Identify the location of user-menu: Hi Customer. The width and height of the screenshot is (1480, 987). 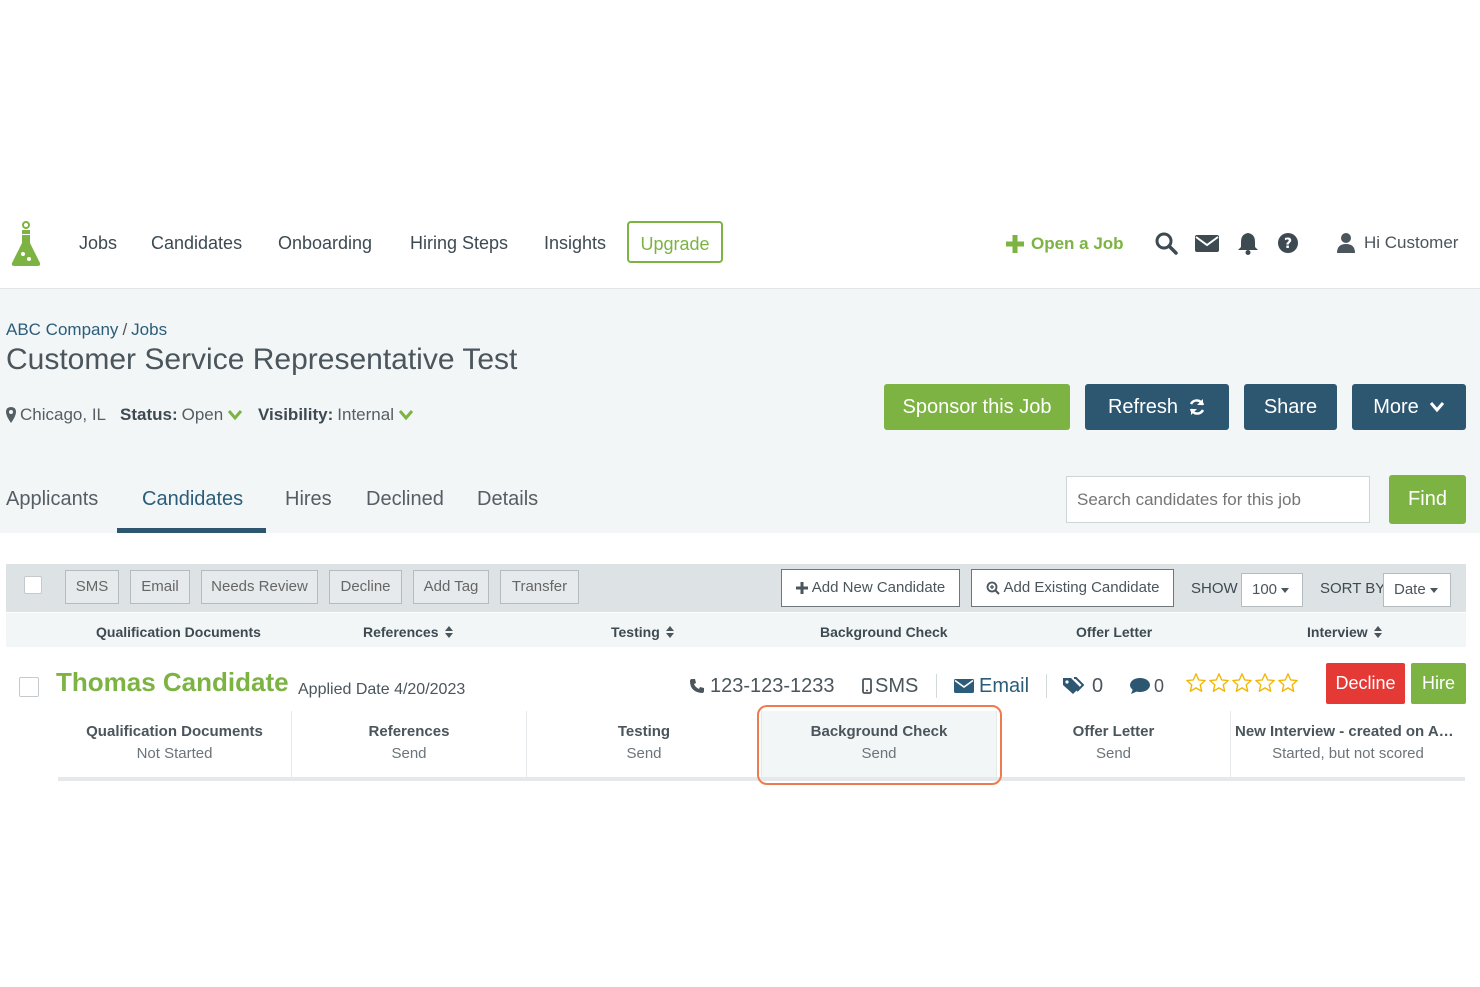
(1397, 243).